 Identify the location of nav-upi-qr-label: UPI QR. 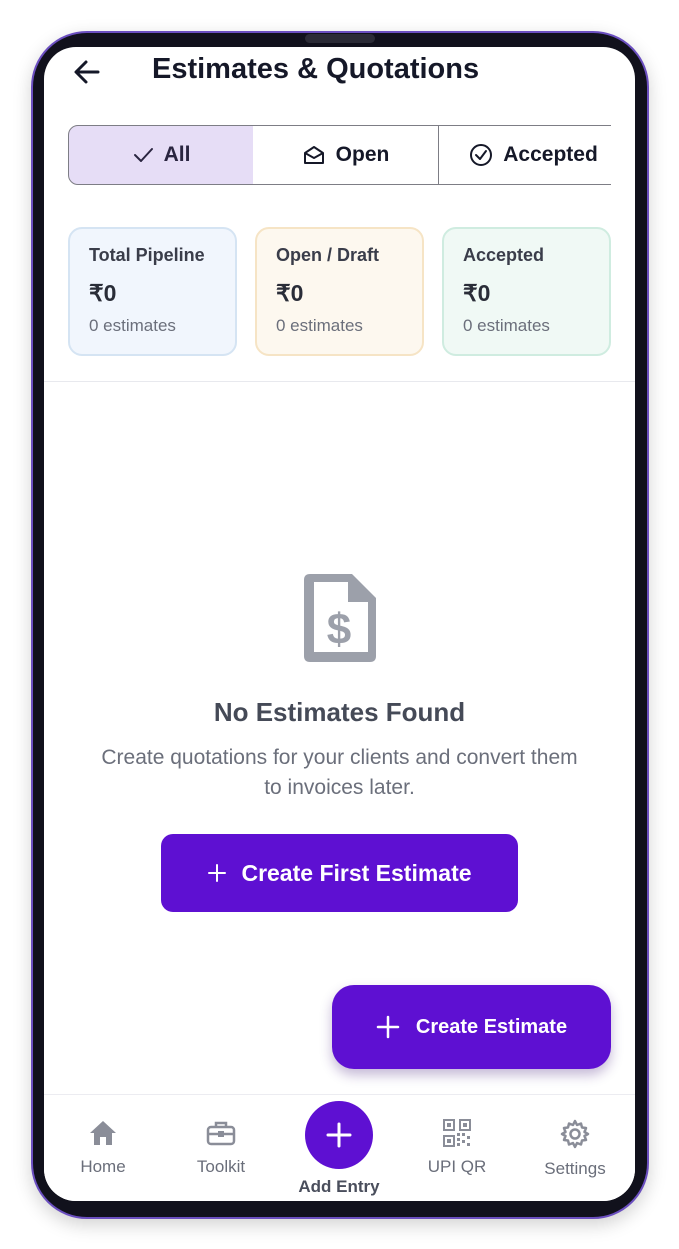
(457, 1166).